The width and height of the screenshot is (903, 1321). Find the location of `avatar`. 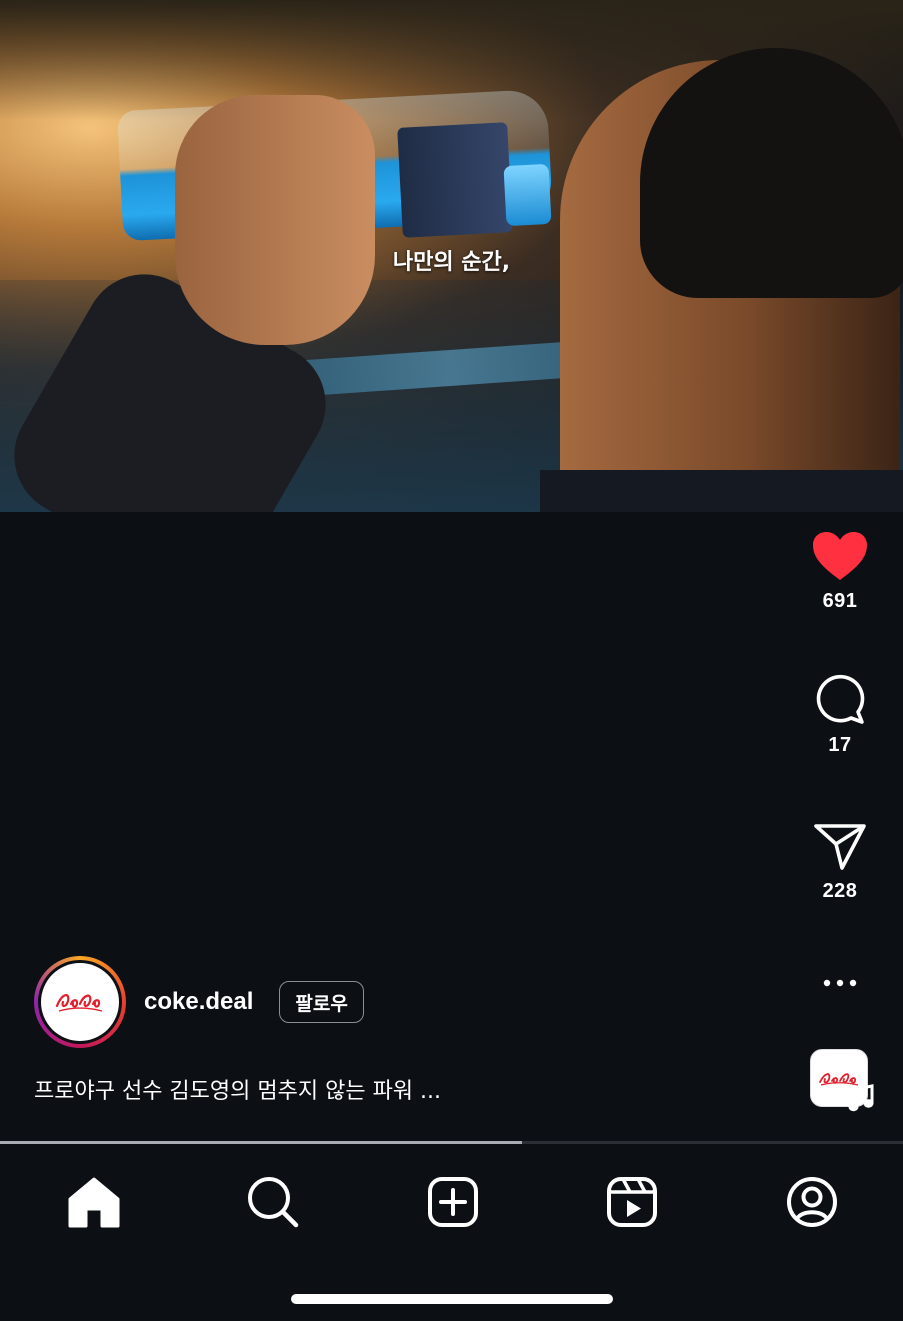

avatar is located at coordinates (80, 1002).